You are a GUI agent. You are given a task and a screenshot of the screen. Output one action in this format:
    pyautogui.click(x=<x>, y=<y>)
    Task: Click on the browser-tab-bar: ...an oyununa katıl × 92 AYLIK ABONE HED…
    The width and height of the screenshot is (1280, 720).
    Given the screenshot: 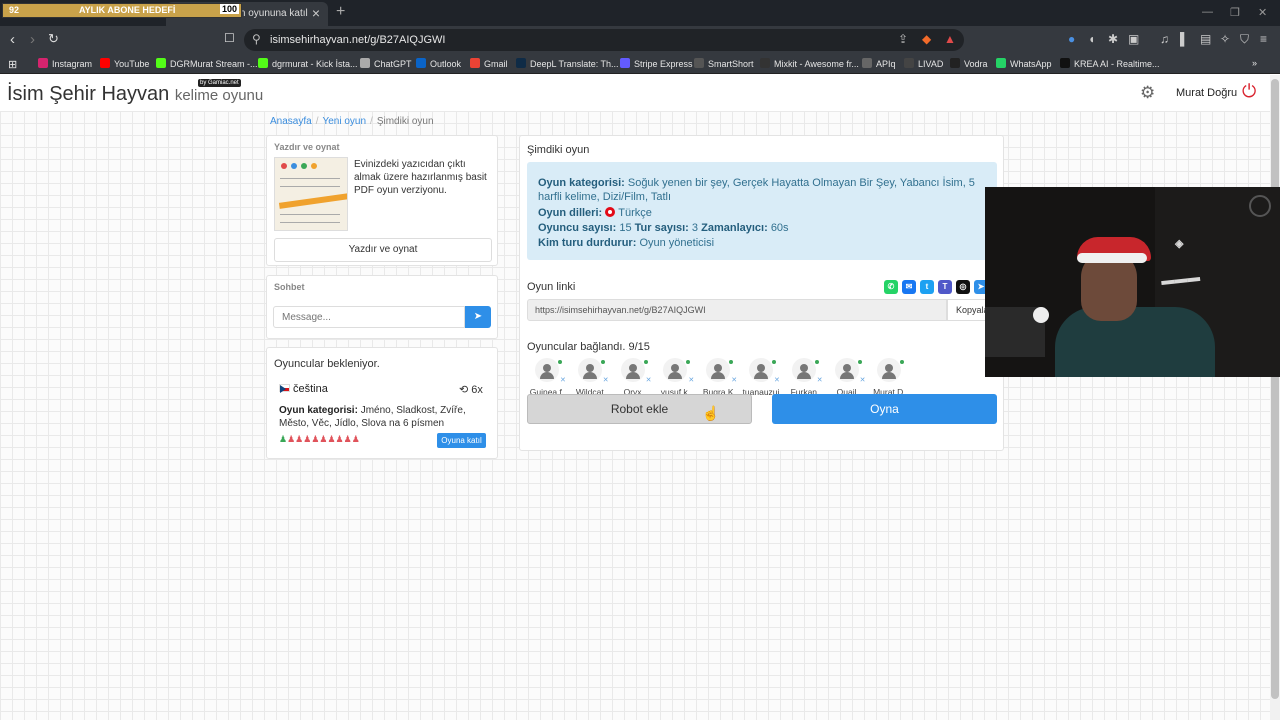 What is the action you would take?
    pyautogui.click(x=640, y=13)
    